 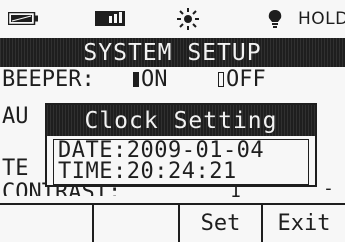 What do you see at coordinates (154, 79) in the screenshot?
I see `beeper-on-label: ON` at bounding box center [154, 79].